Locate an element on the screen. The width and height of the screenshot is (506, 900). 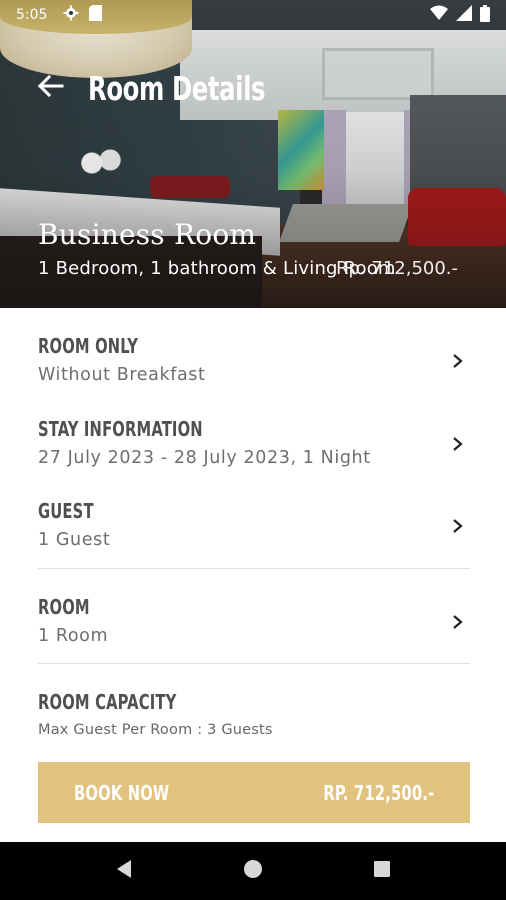
total-price: RP. 712,500.- is located at coordinates (378, 792).